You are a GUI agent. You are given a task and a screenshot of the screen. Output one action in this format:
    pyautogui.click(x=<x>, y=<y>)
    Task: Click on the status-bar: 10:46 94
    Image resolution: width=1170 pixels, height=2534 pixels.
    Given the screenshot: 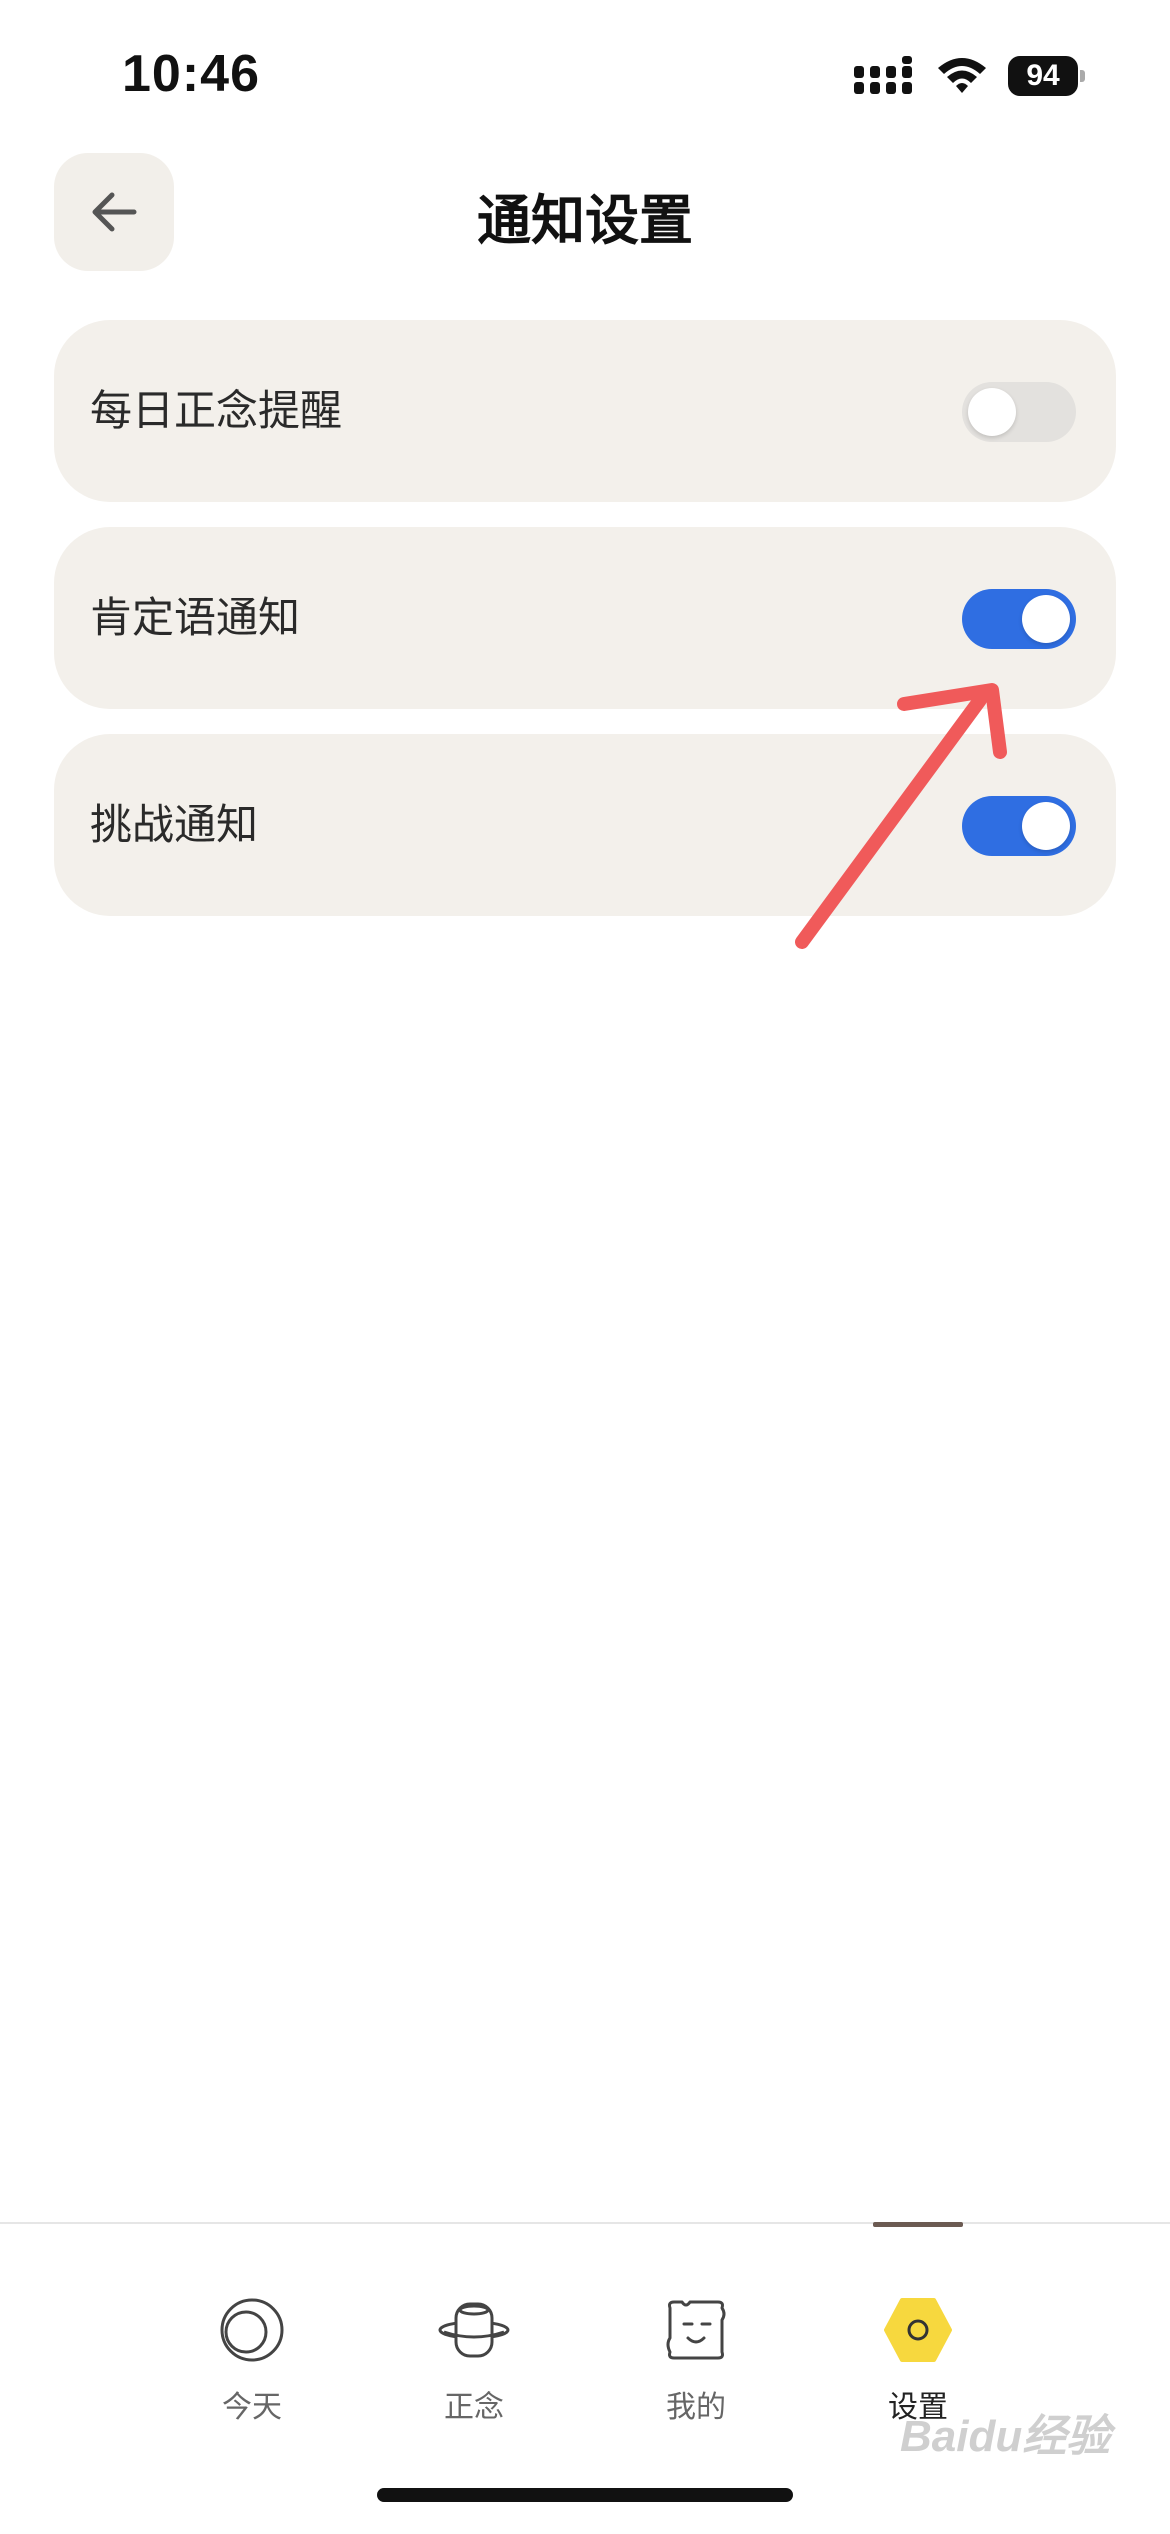 What is the action you would take?
    pyautogui.click(x=585, y=75)
    